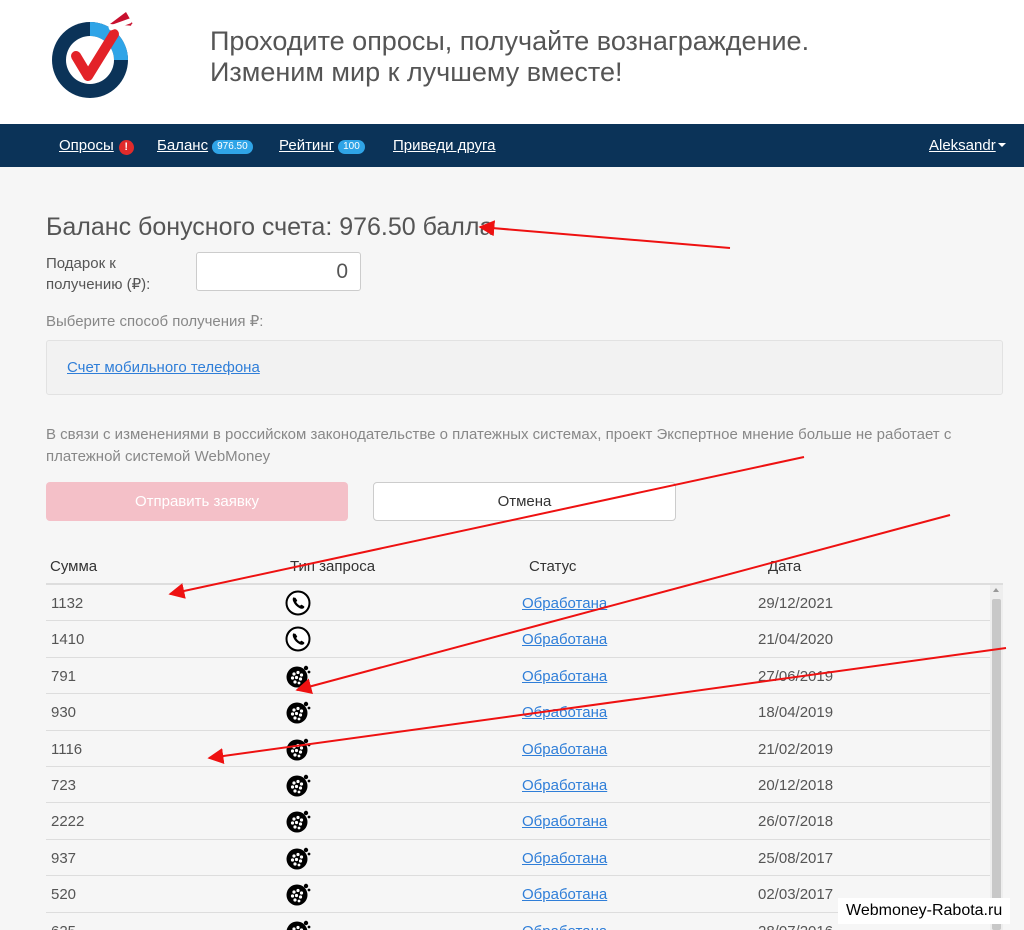 The image size is (1024, 930). Describe the element at coordinates (63, 926) in the screenshot. I see `row-amount: 625` at that location.